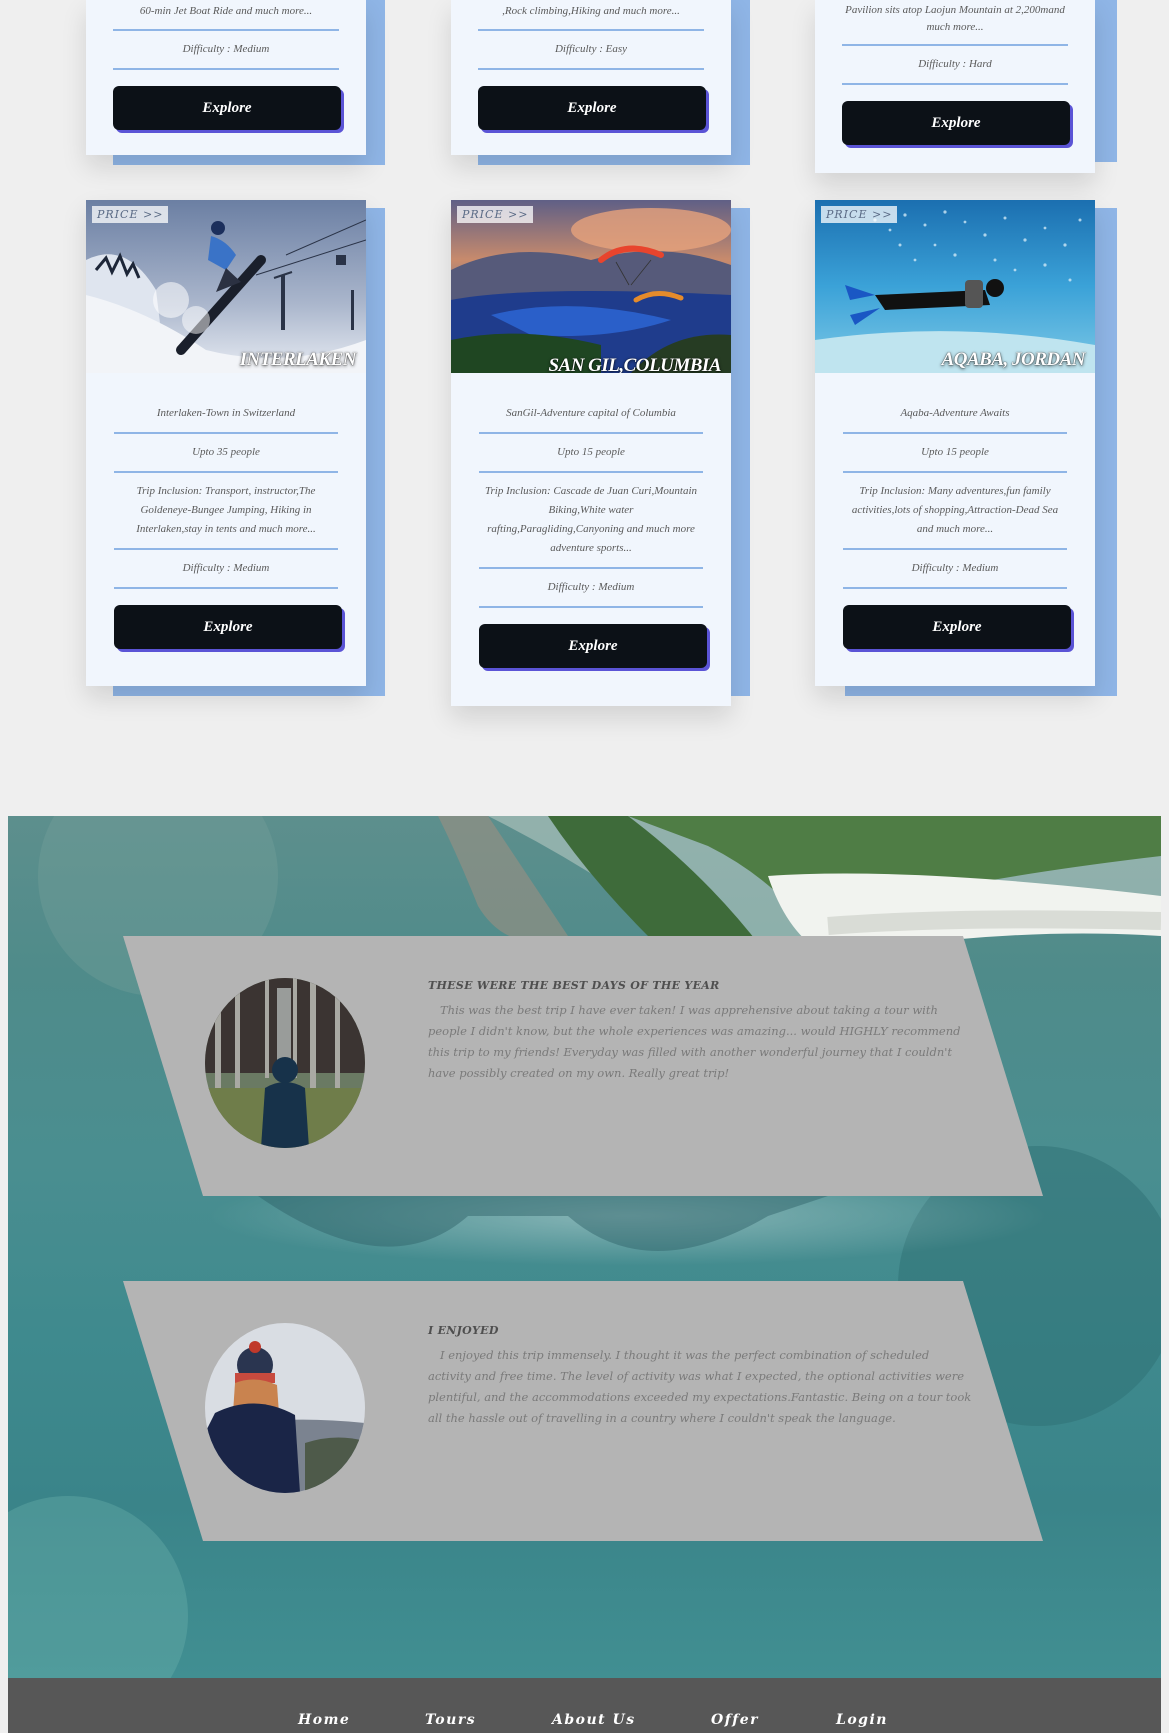 The height and width of the screenshot is (1733, 1169). What do you see at coordinates (634, 364) in the screenshot?
I see `place-name: SAN GIL,COLUMBIA` at bounding box center [634, 364].